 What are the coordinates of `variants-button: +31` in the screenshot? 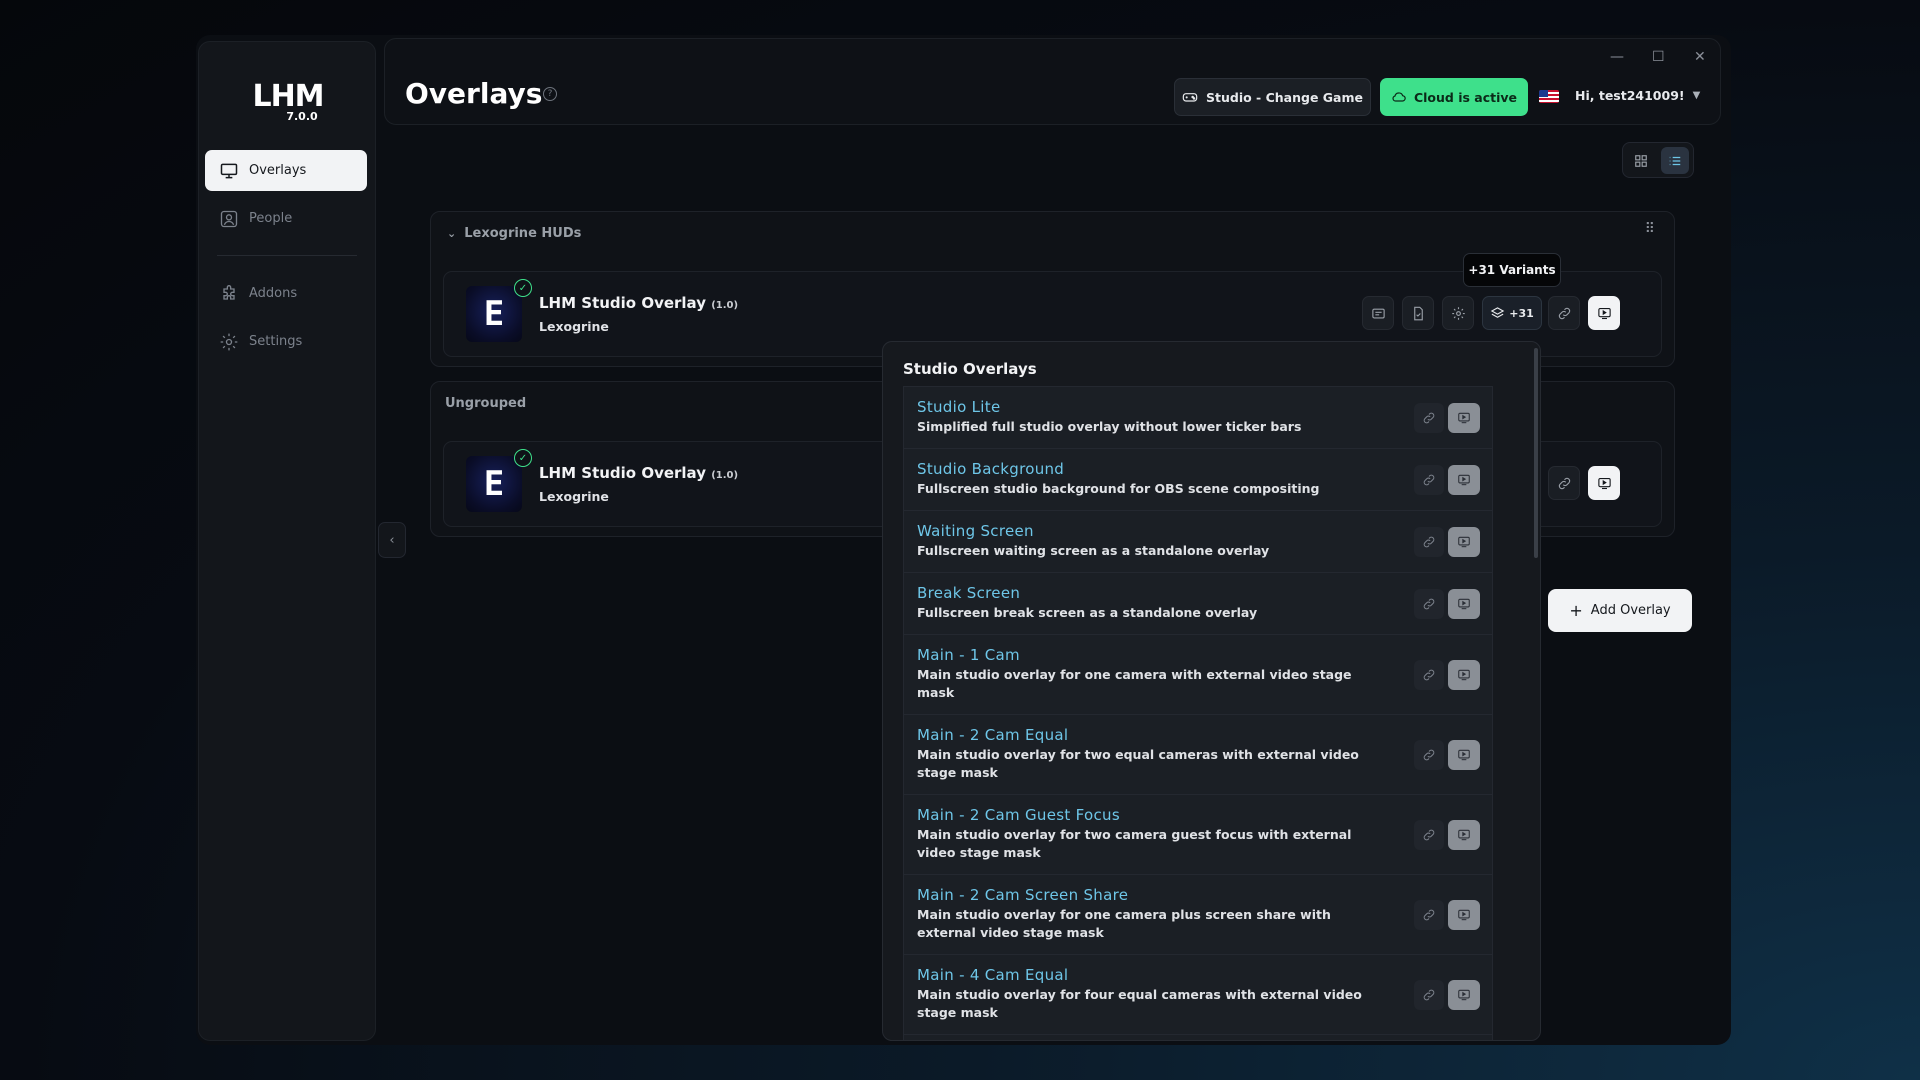 It's located at (1512, 313).